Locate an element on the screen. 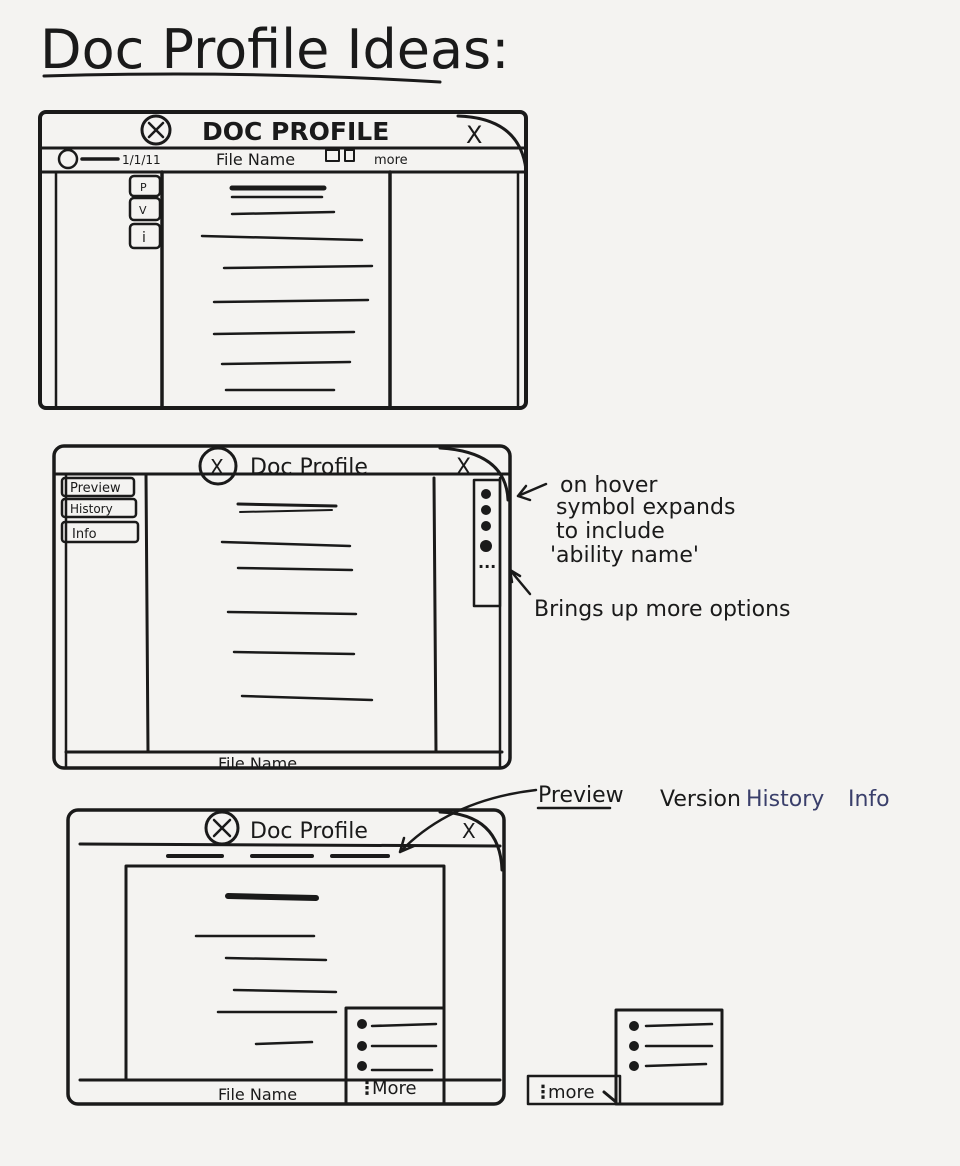 The height and width of the screenshot is (1166, 960). sketch-1-window-title: DOC PROFILE is located at coordinates (295, 131).